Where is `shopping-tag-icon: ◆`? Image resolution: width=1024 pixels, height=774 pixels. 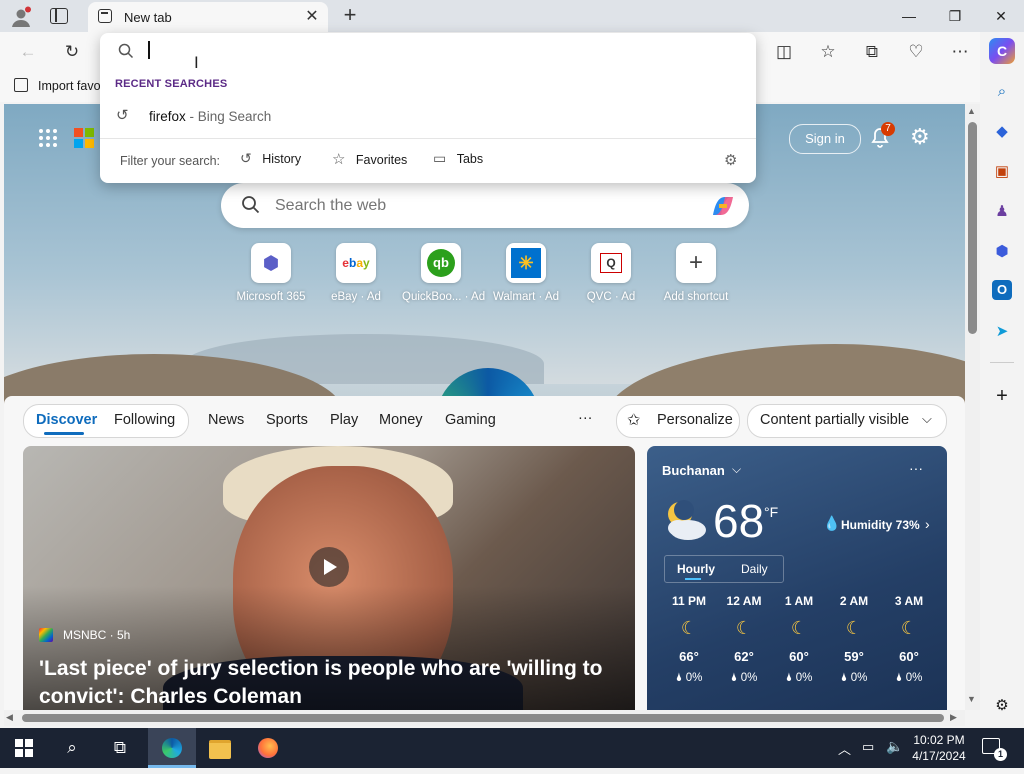 shopping-tag-icon: ◆ is located at coordinates (1002, 132).